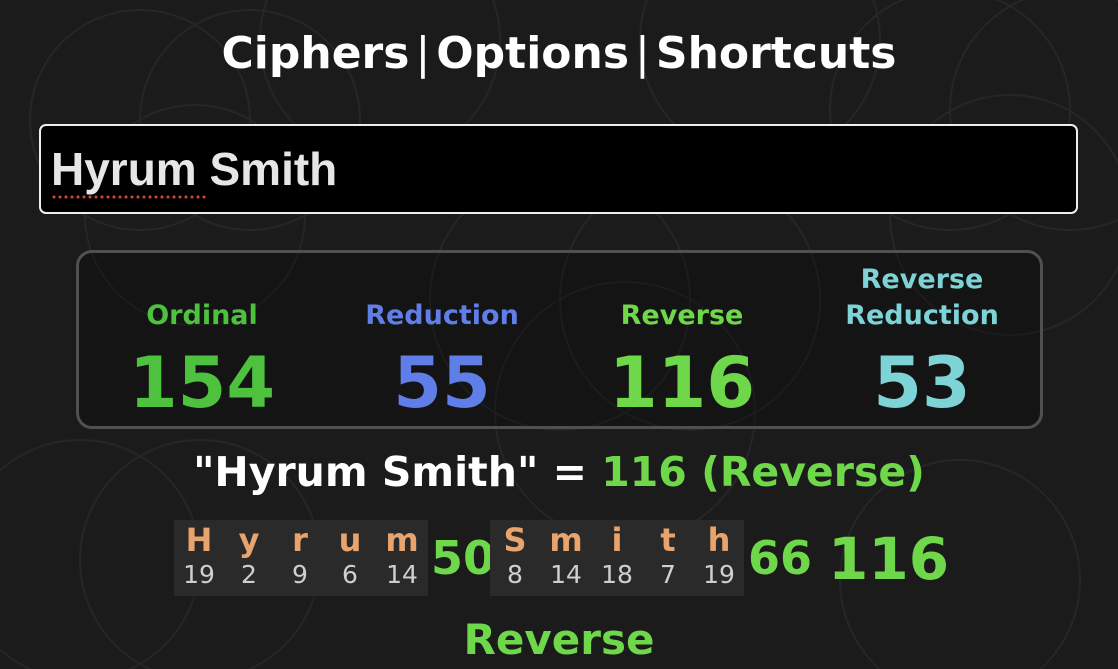 The image size is (1118, 669). I want to click on letter-cell: i 18, so click(617, 555).